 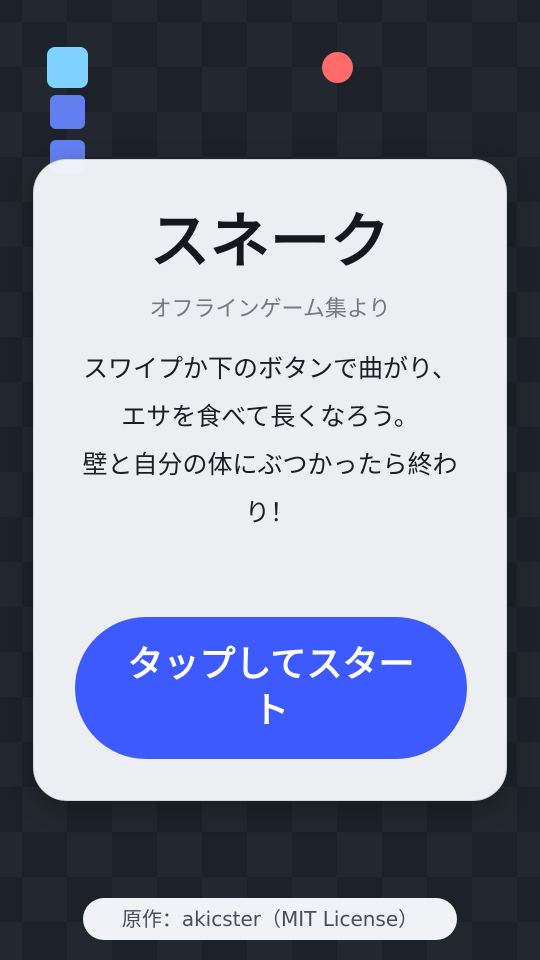 I want to click on start-button-label: タップしてスタート, so click(x=271, y=687).